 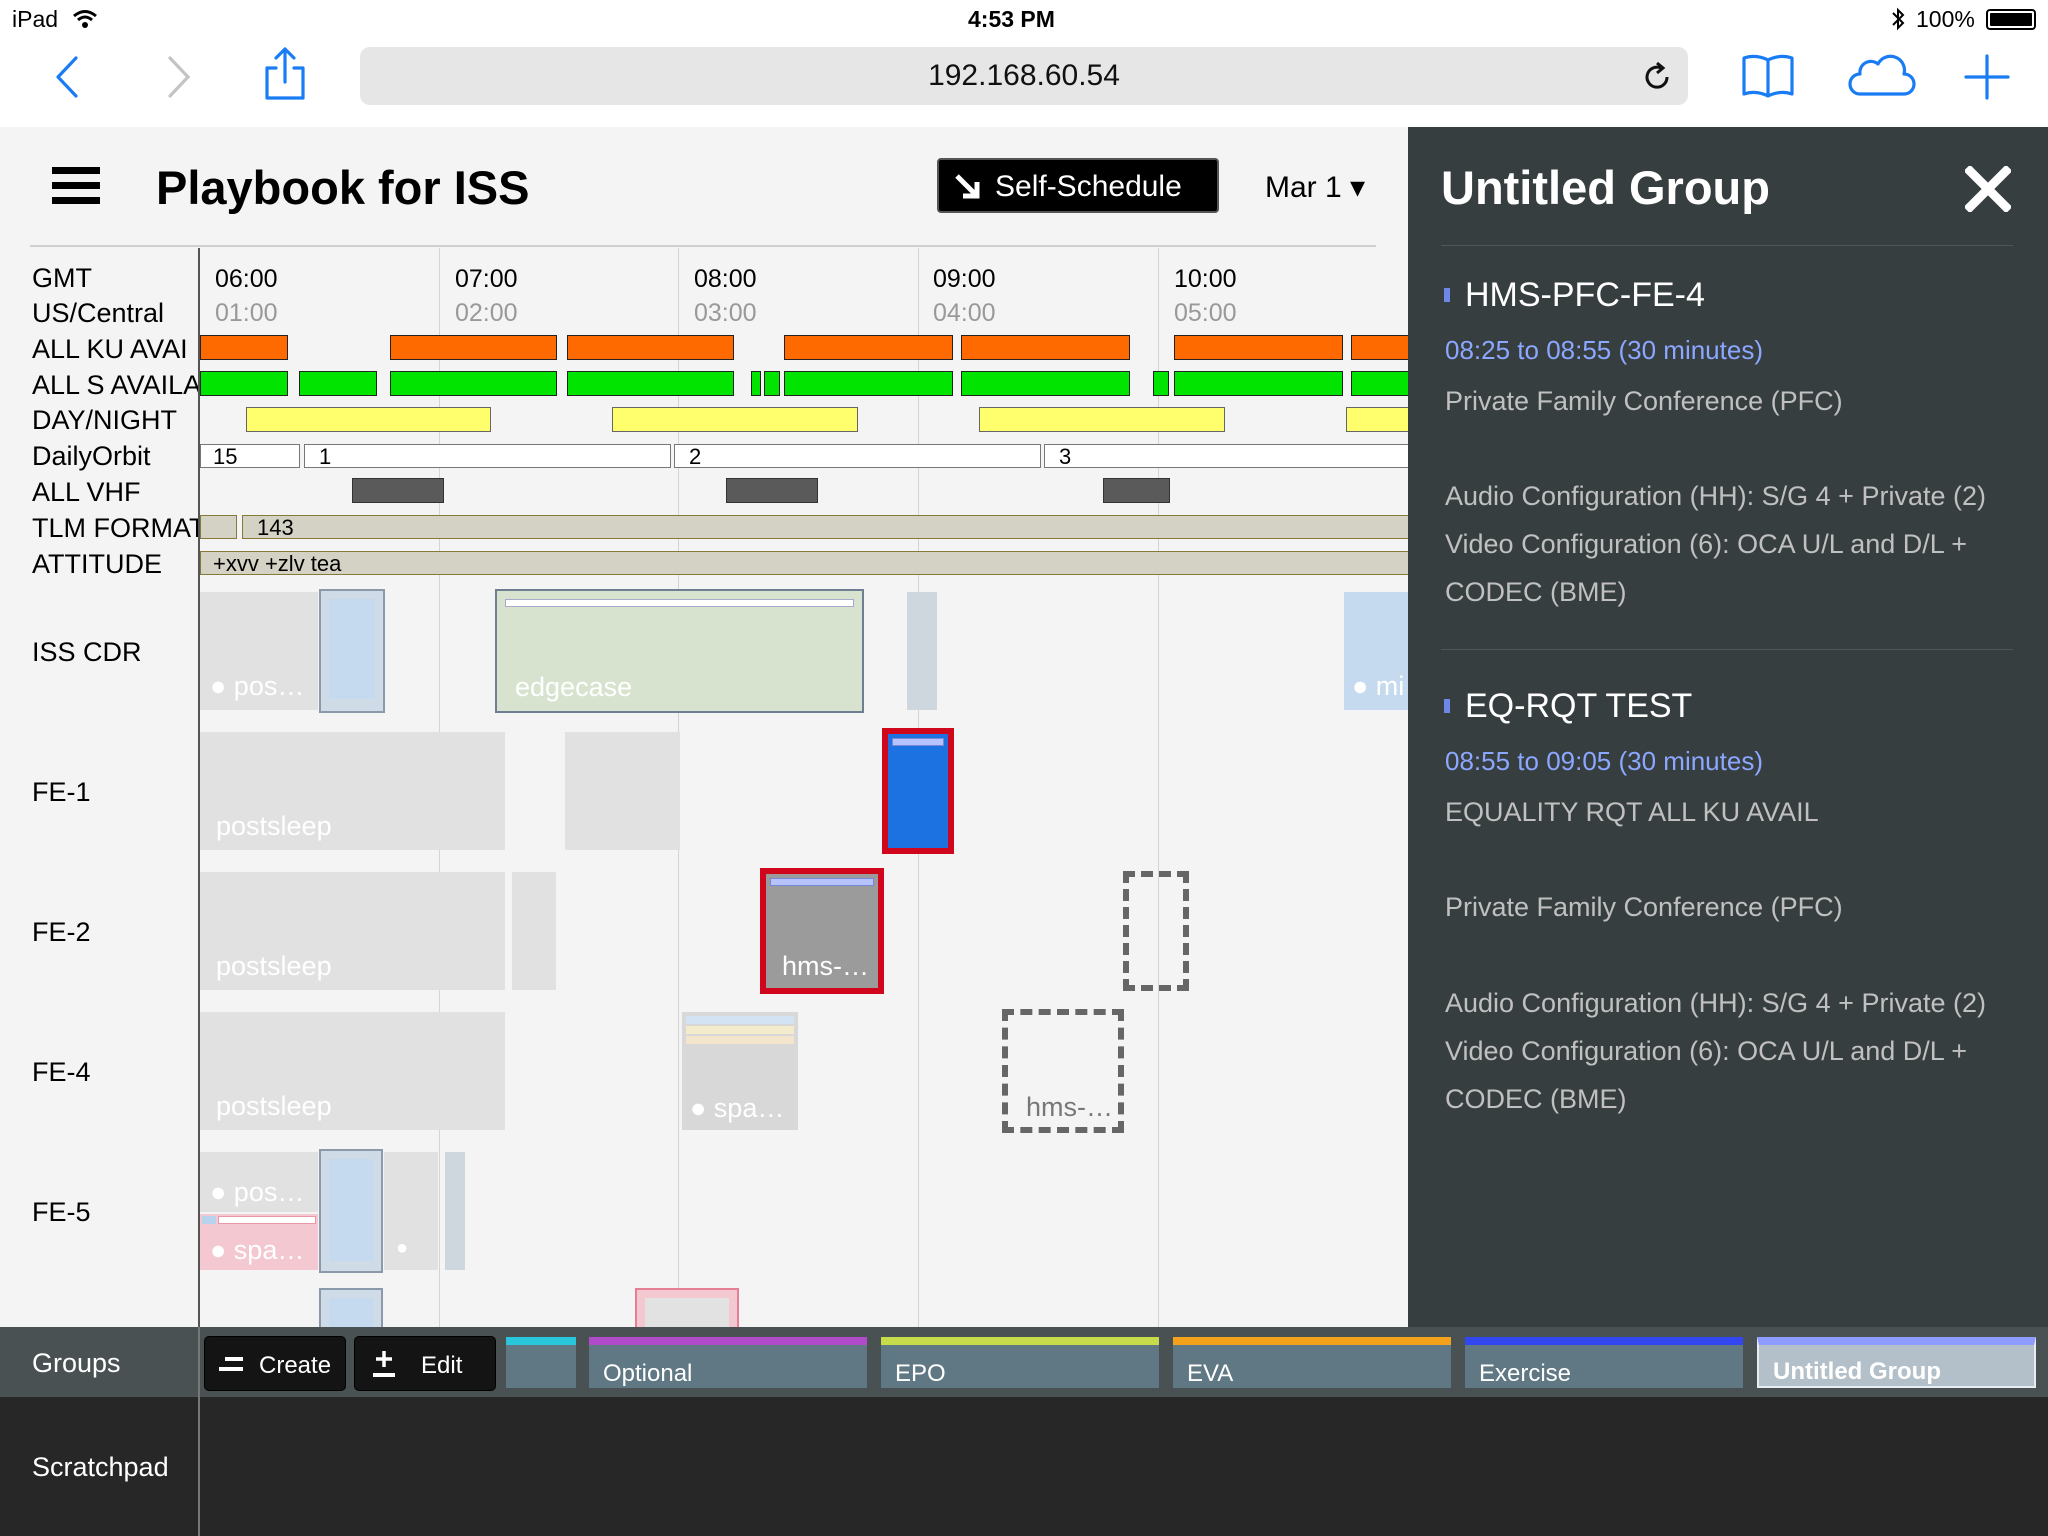 What do you see at coordinates (1447, 295) in the screenshot?
I see `item-marker` at bounding box center [1447, 295].